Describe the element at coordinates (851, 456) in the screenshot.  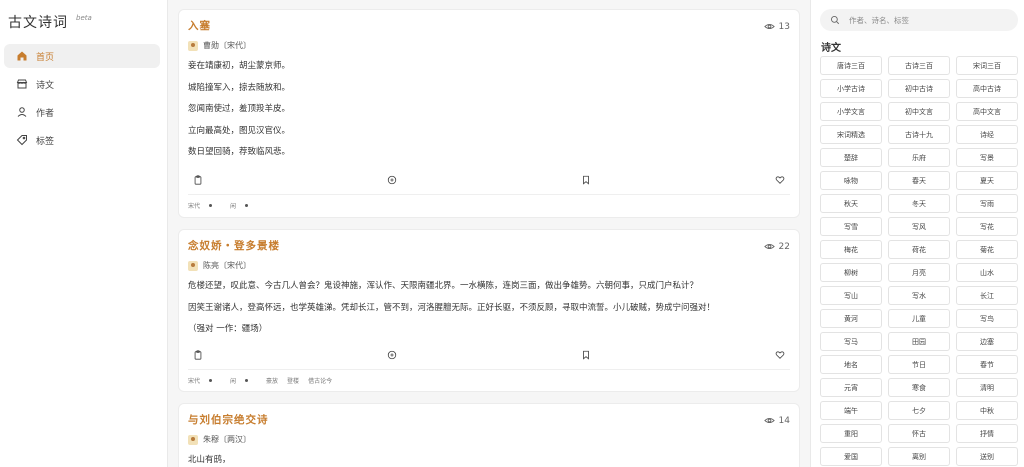
I see `category-chip: 爱国` at that location.